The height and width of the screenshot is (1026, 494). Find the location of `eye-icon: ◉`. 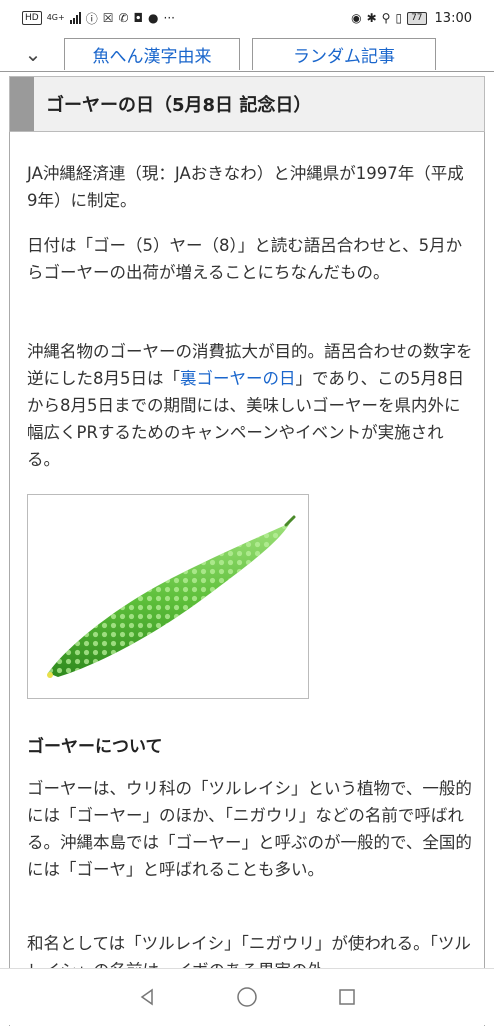

eye-icon: ◉ is located at coordinates (356, 18).